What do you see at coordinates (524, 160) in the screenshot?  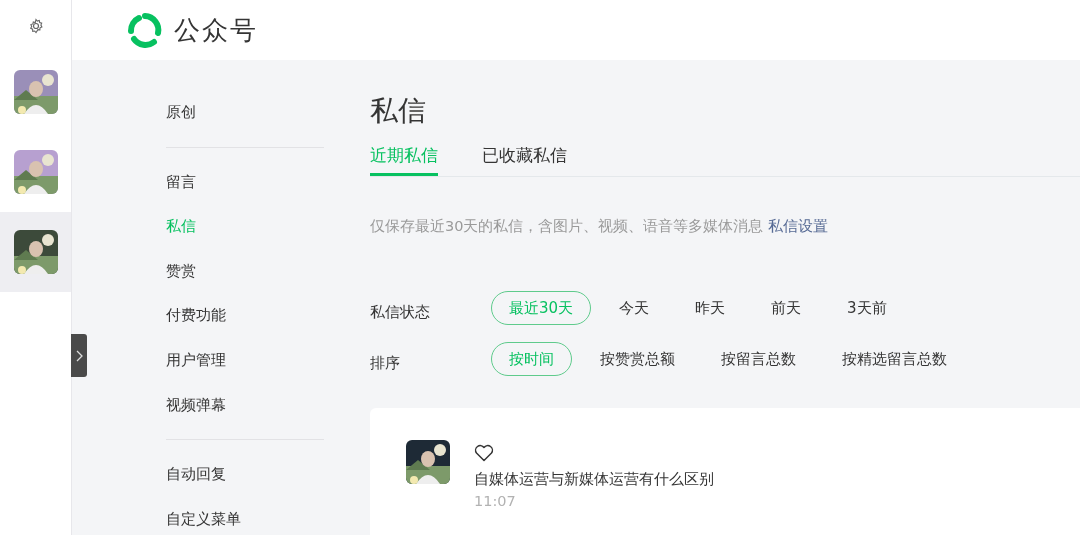 I see `tab: 已收藏私信` at bounding box center [524, 160].